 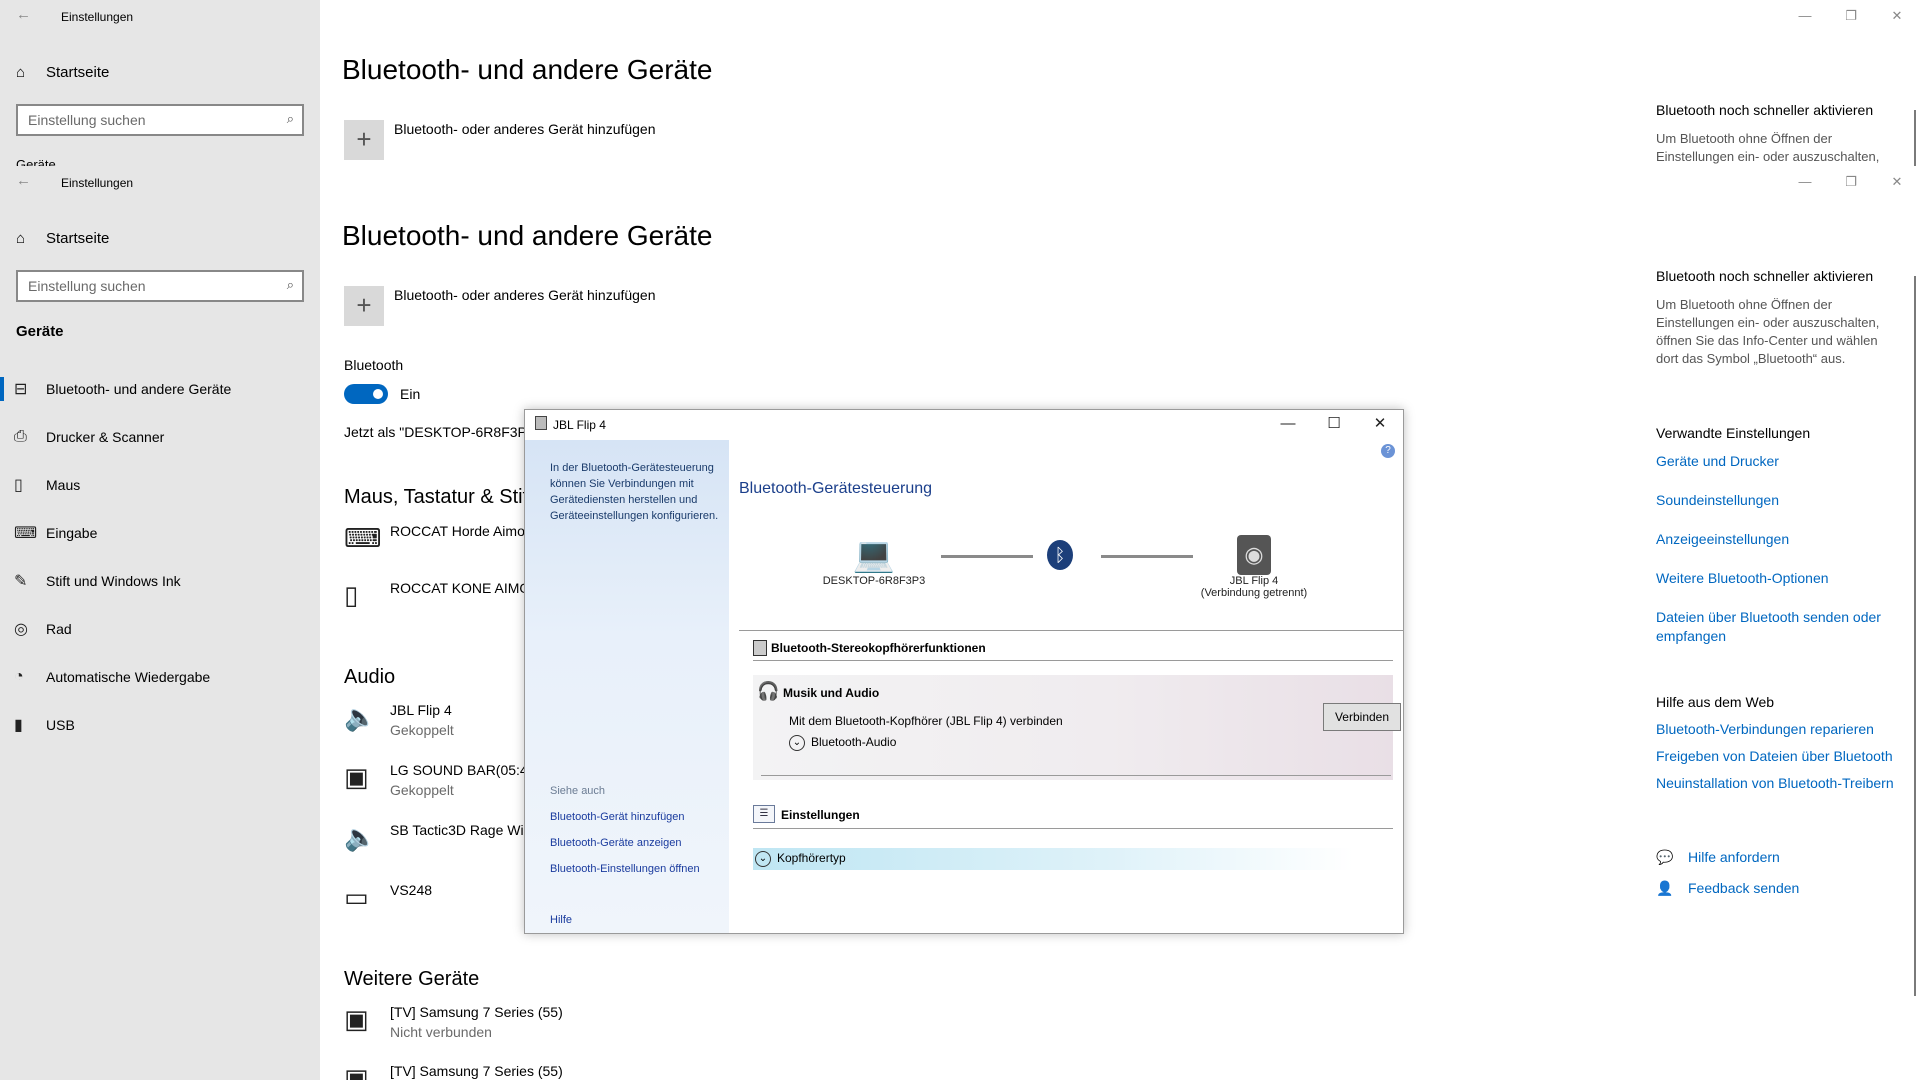 What do you see at coordinates (579, 425) in the screenshot?
I see `dialog-title: JBL Flip 4` at bounding box center [579, 425].